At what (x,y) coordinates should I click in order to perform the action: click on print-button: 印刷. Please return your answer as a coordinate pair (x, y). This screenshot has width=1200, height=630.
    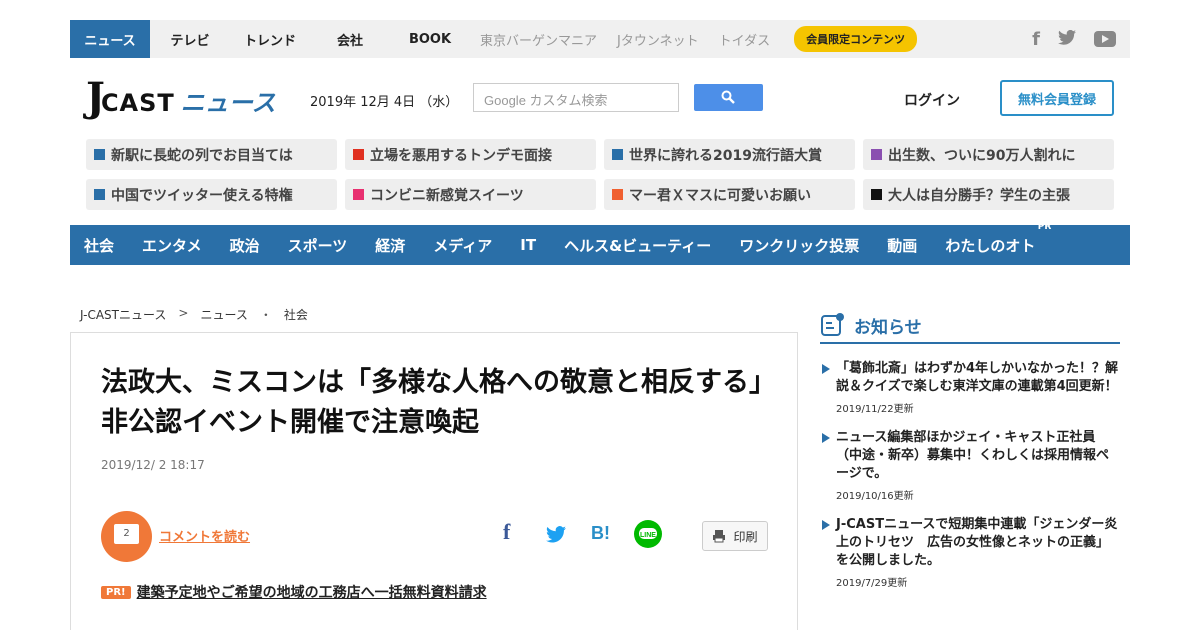
    Looking at the image, I should click on (735, 536).